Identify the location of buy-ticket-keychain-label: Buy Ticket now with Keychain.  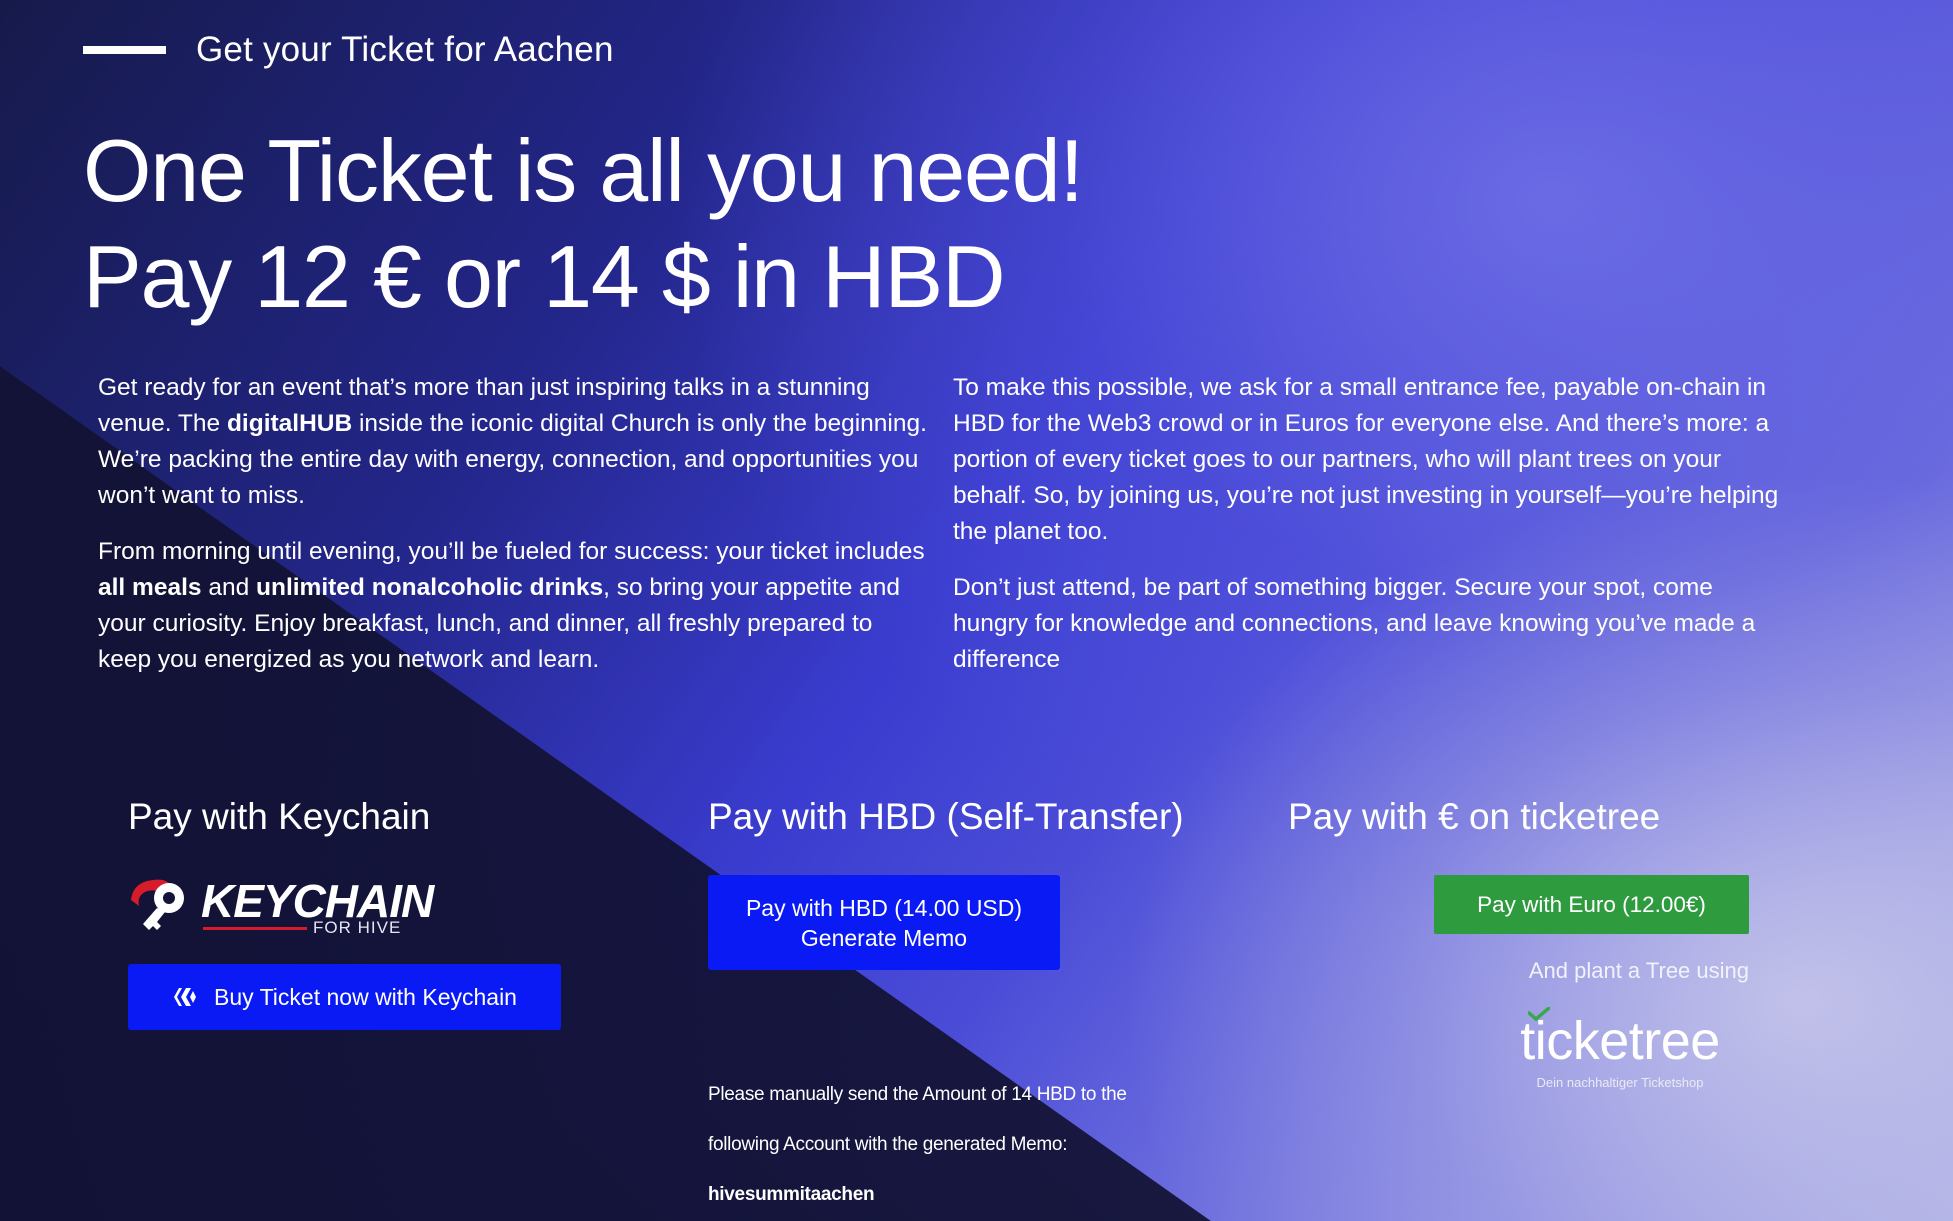
(365, 996).